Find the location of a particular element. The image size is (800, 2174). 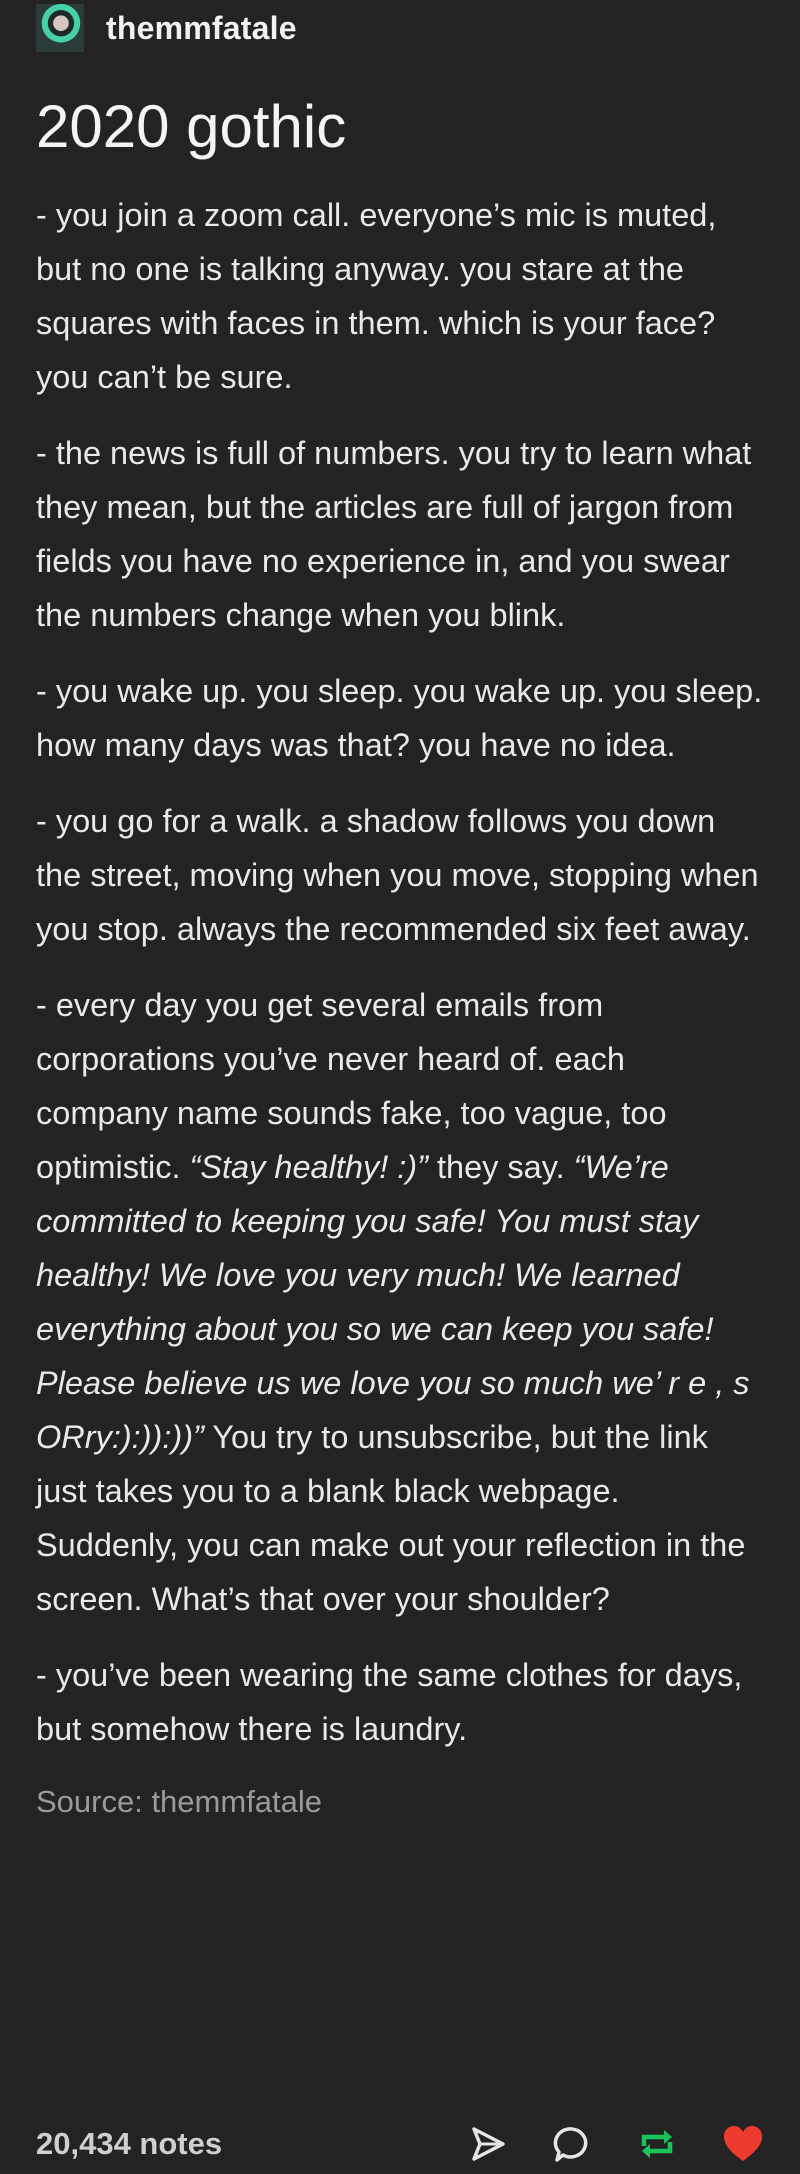

post-title: 2020 gothic is located at coordinates (191, 126).